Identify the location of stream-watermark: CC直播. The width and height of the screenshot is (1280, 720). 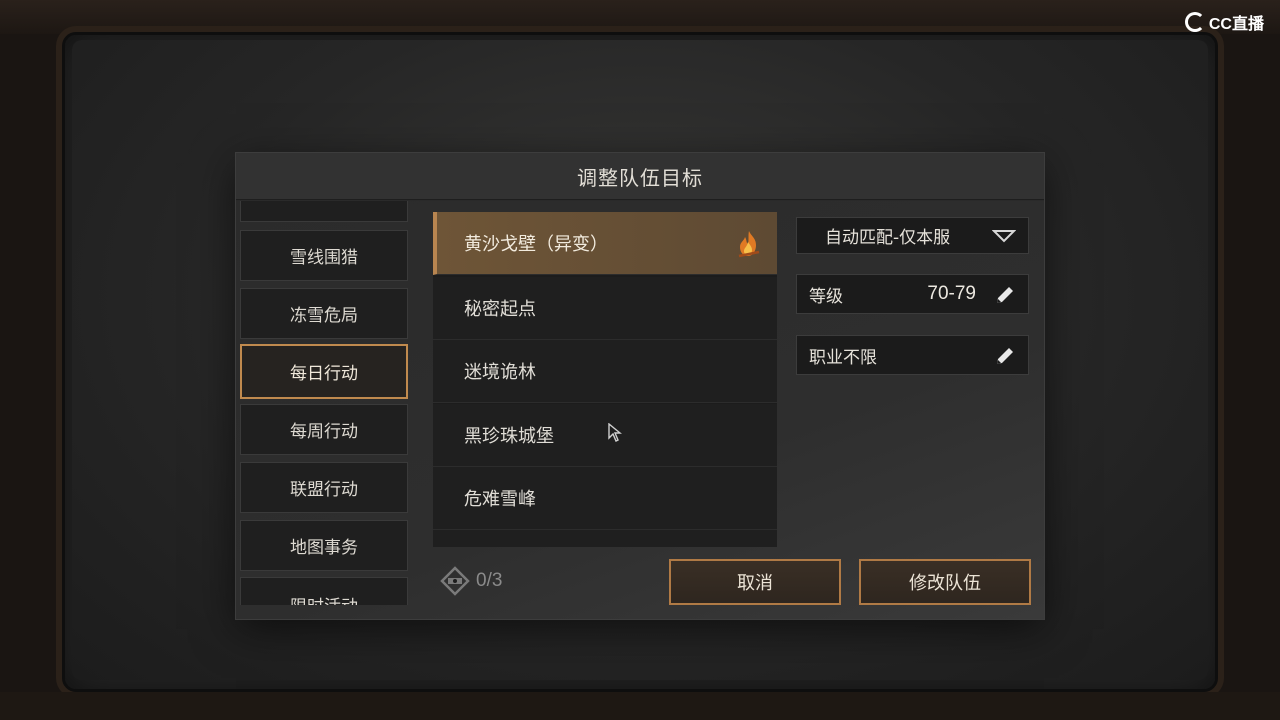
(1224, 22).